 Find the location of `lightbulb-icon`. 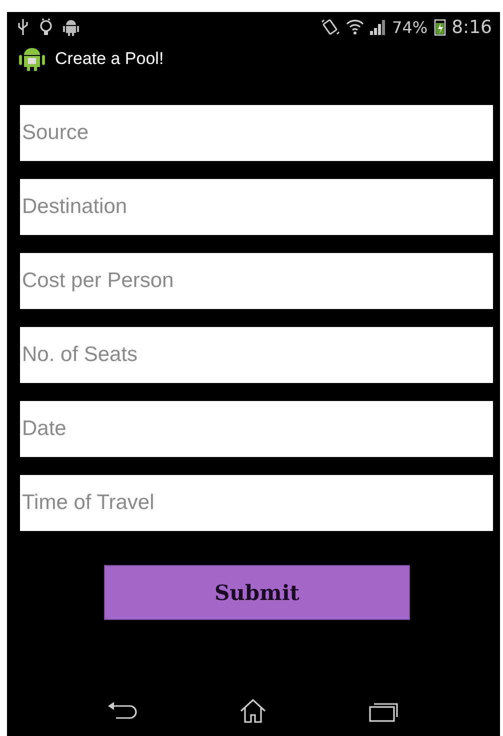

lightbulb-icon is located at coordinates (46, 27).